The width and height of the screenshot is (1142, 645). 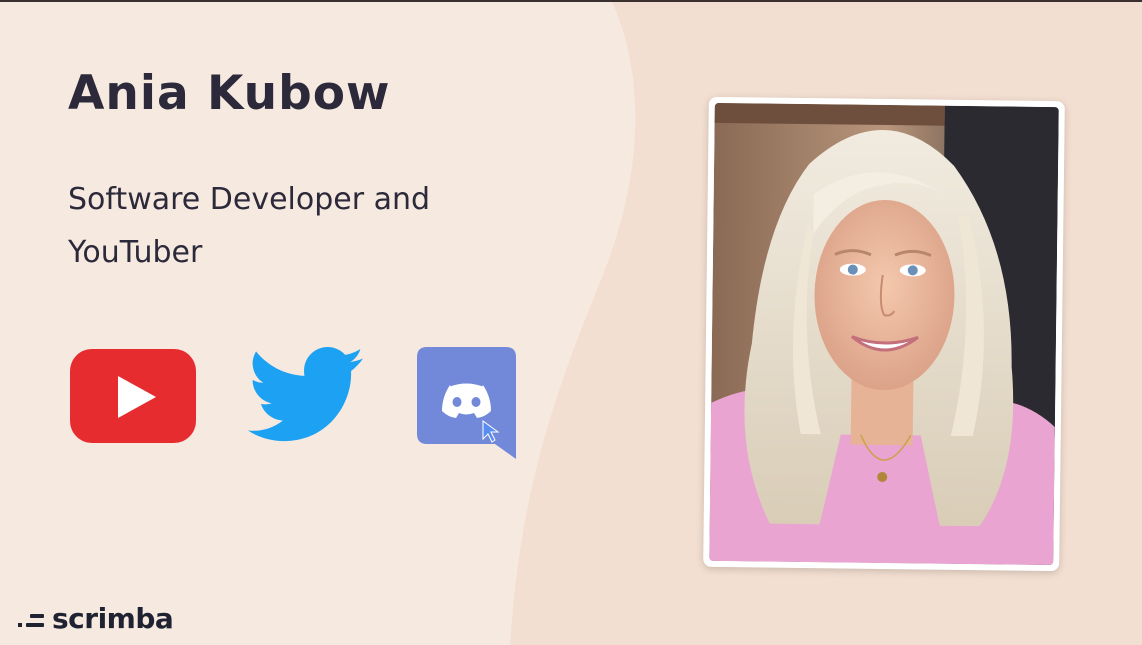 I want to click on twitter-icon, so click(x=307, y=396).